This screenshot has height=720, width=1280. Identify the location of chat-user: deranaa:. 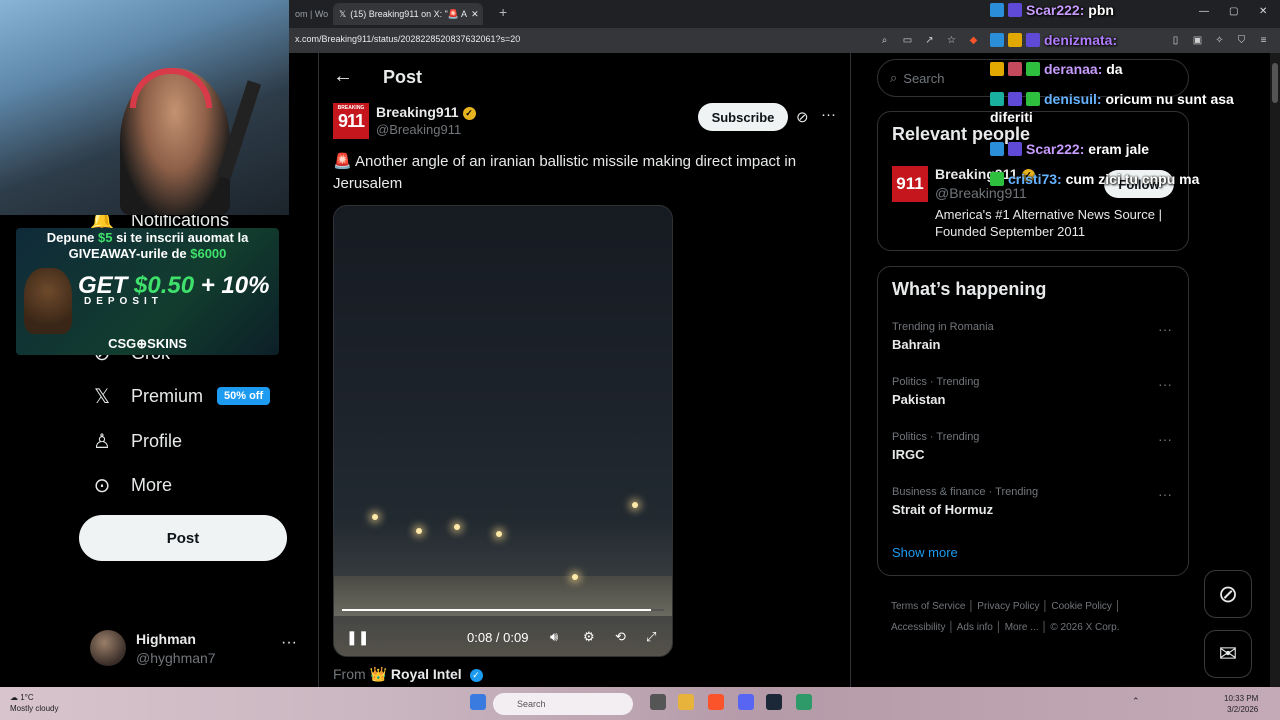
(1073, 69).